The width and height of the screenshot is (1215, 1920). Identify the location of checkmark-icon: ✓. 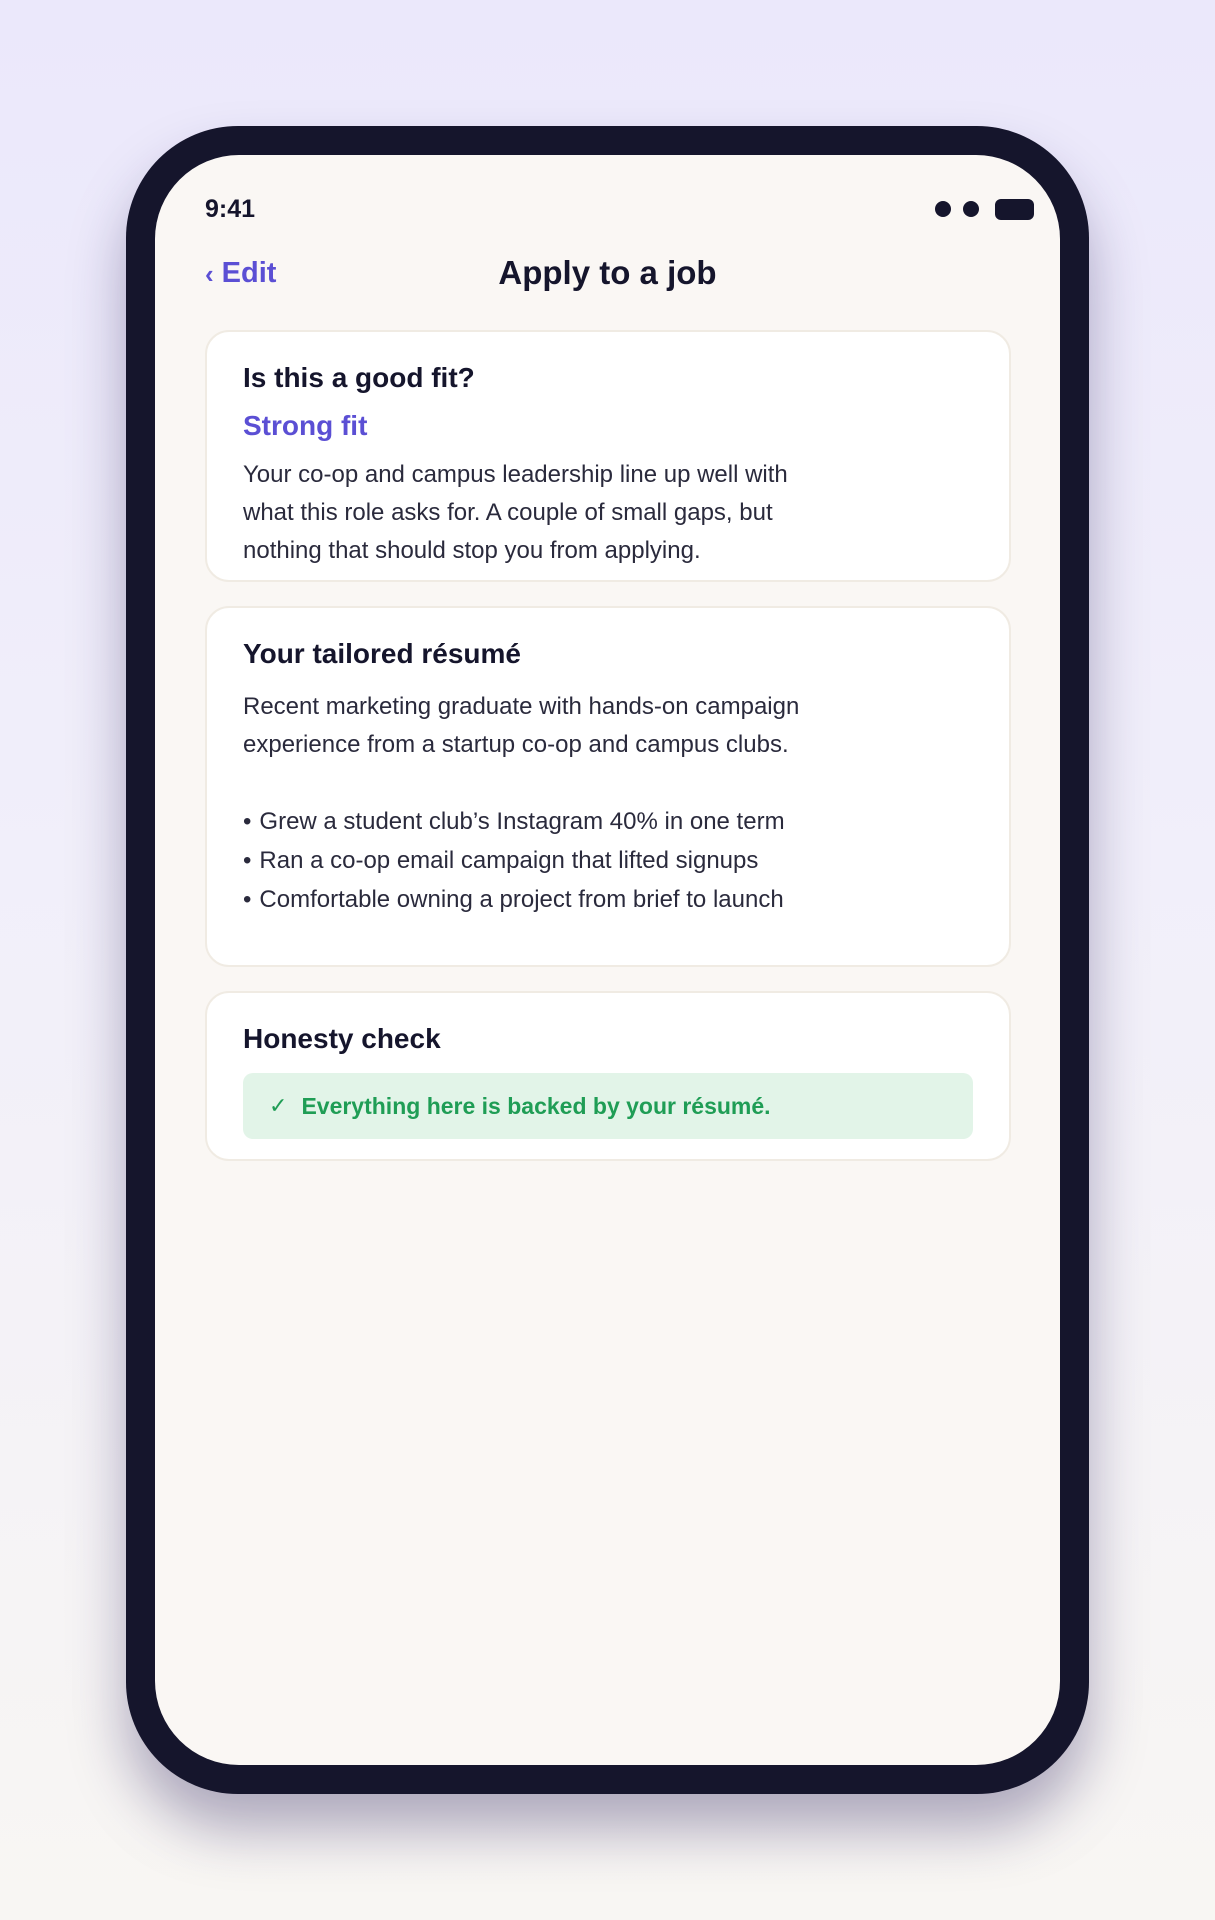
(278, 1105).